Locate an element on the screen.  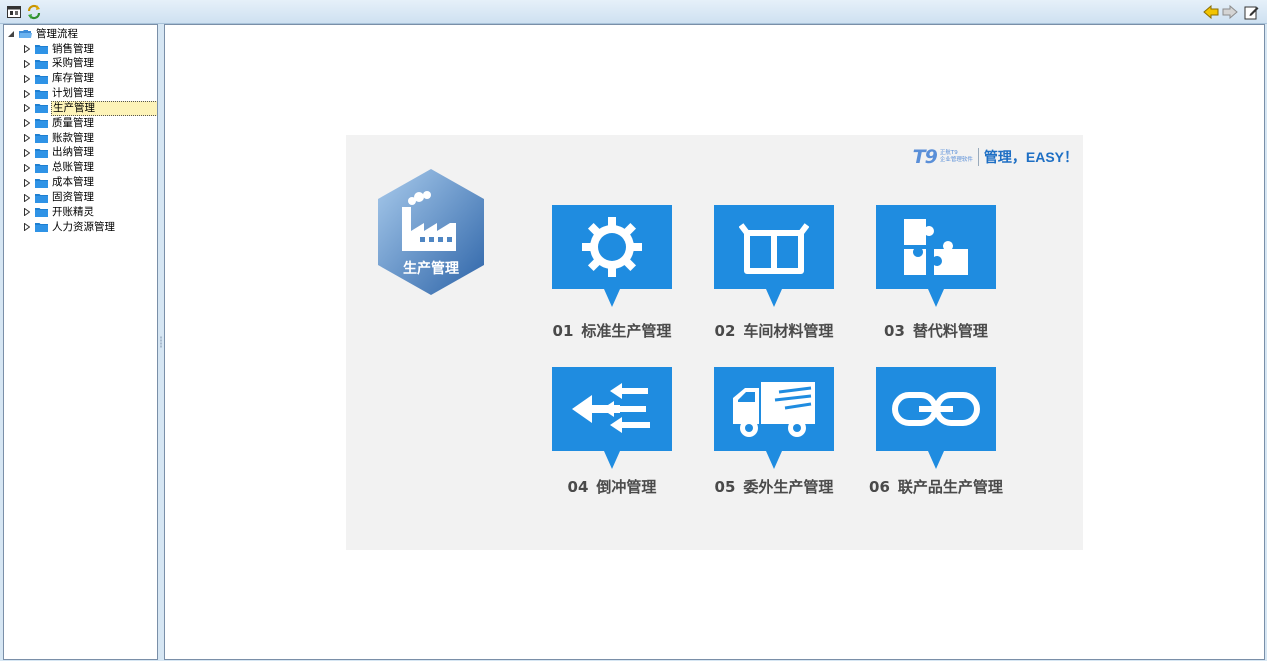
brand-divider is located at coordinates (978, 157).